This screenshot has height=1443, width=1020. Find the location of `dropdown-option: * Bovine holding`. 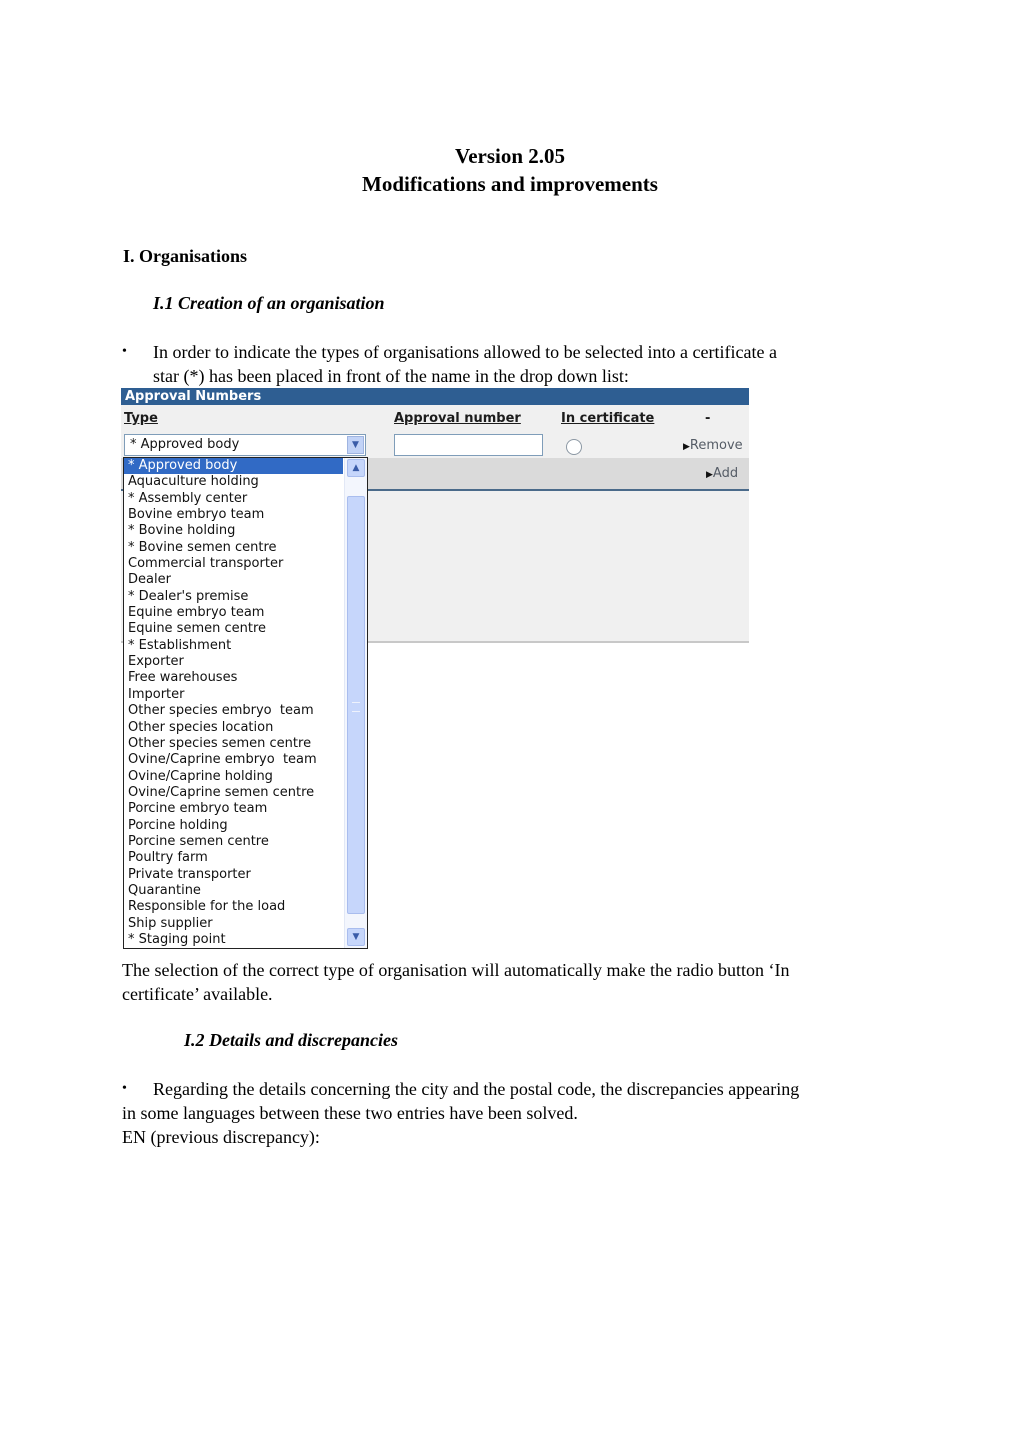

dropdown-option: * Bovine holding is located at coordinates (233, 531).